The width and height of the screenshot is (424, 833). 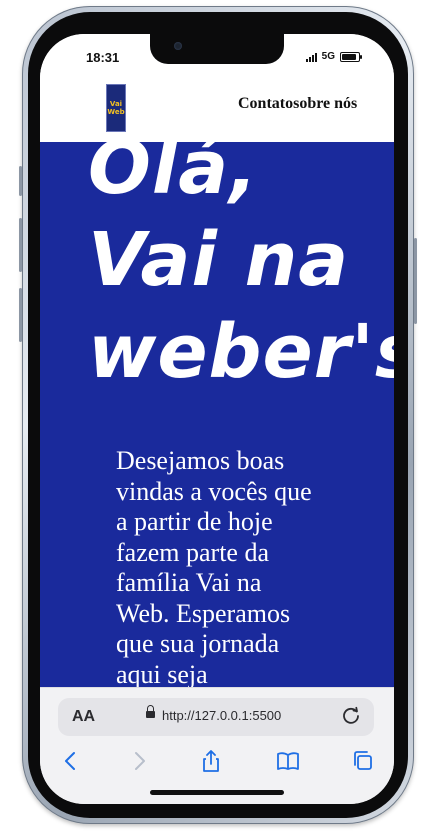 What do you see at coordinates (288, 761) in the screenshot?
I see `bookmarks-icon` at bounding box center [288, 761].